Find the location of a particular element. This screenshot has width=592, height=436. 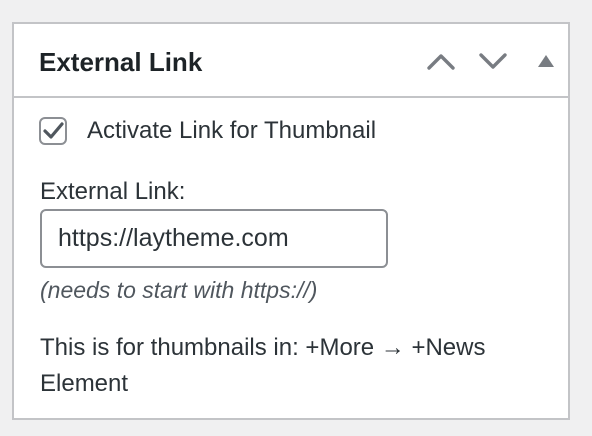

triangle-up-icon is located at coordinates (546, 61).